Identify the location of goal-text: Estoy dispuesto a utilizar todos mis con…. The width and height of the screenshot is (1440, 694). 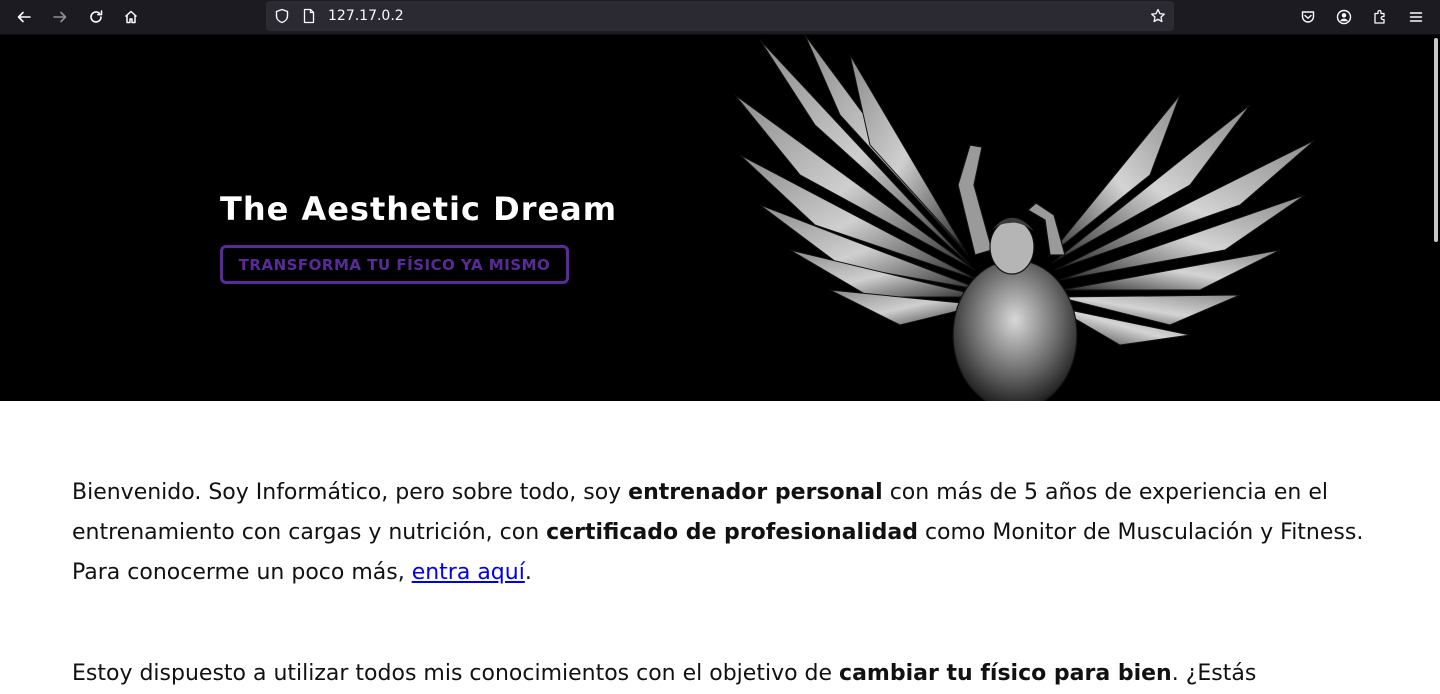
(456, 673).